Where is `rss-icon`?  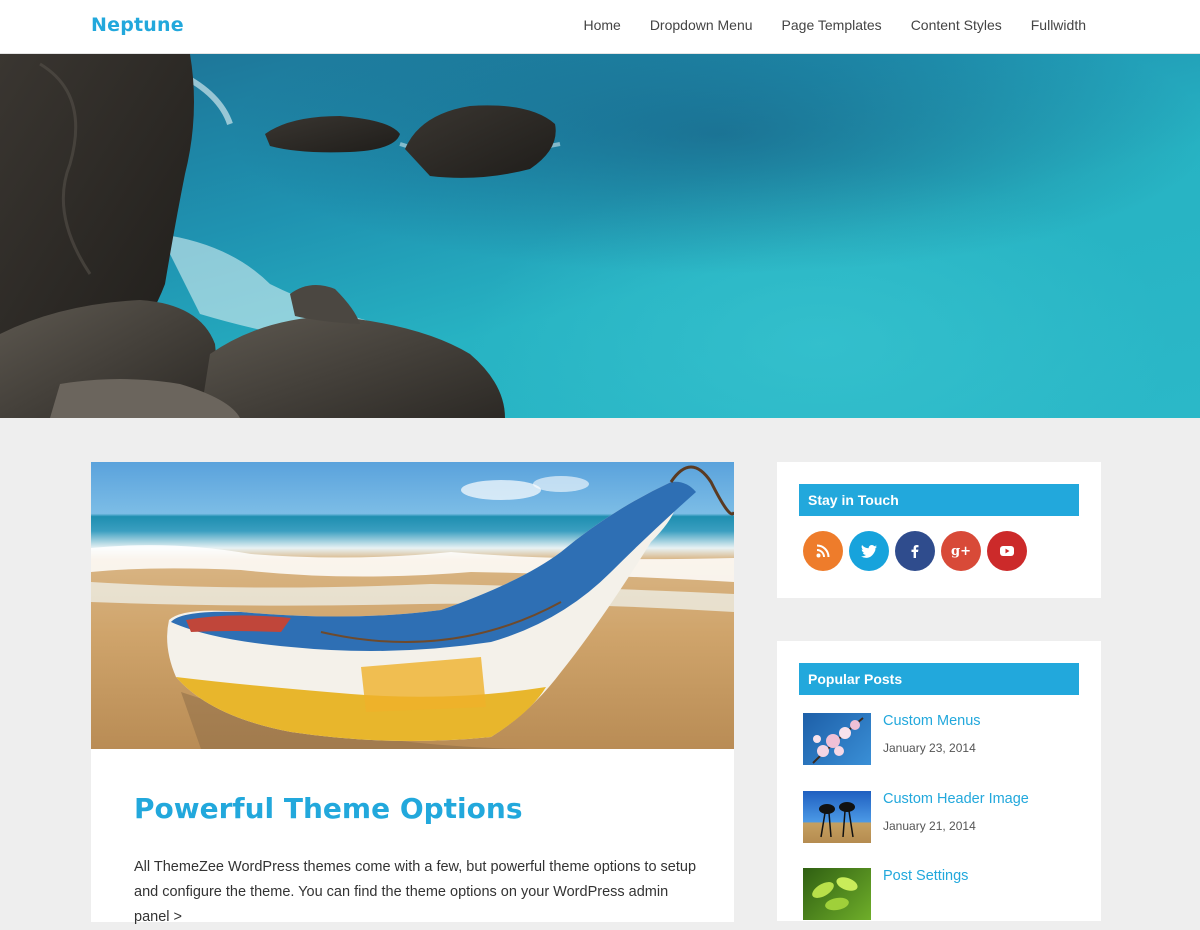 rss-icon is located at coordinates (823, 551).